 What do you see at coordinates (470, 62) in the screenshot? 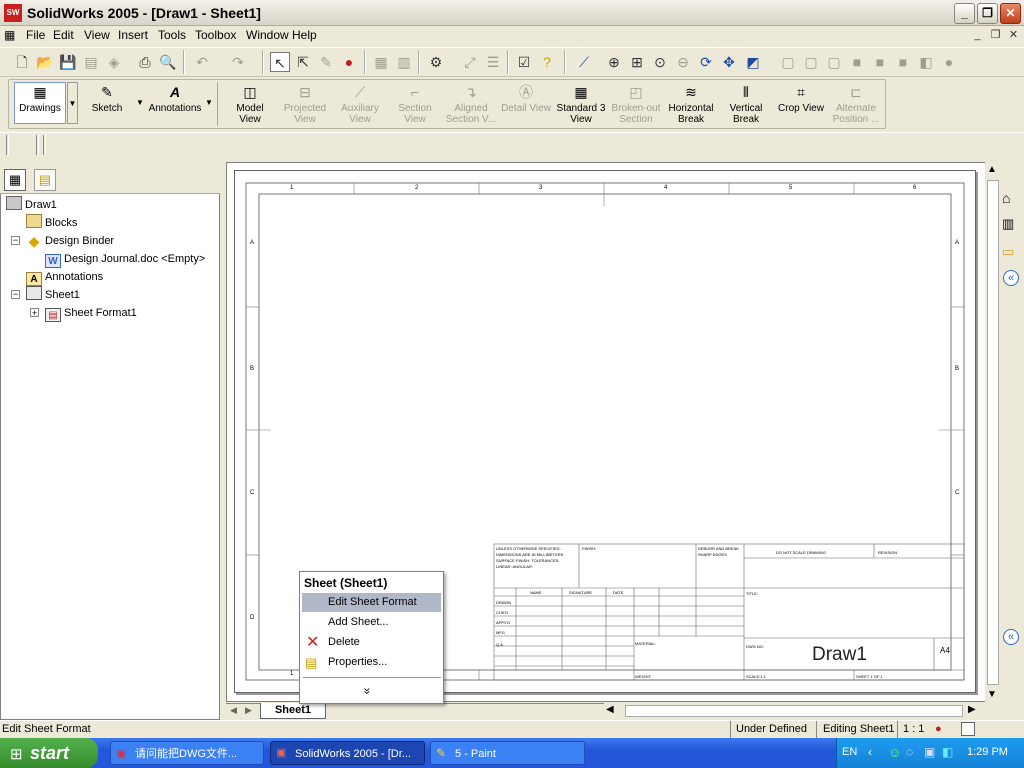
I see `align-icon: ⤢` at bounding box center [470, 62].